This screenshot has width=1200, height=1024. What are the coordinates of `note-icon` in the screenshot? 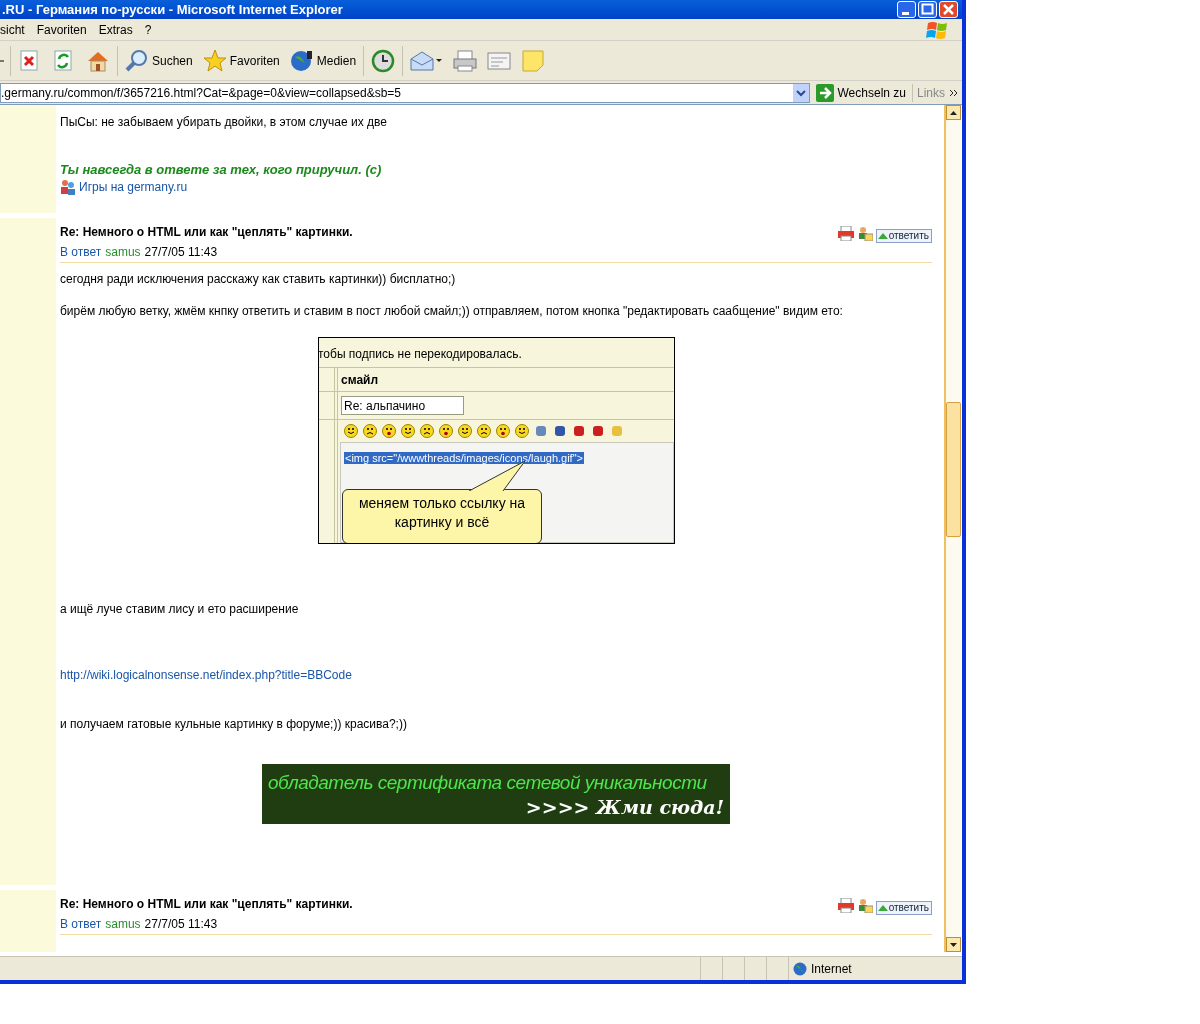 It's located at (533, 60).